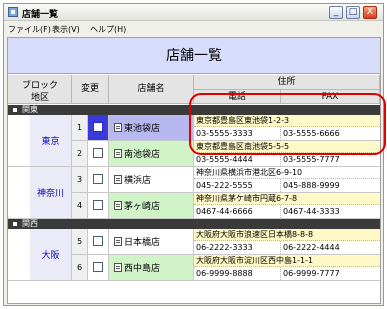  What do you see at coordinates (142, 269) in the screenshot?
I see `store-name: 西中島店` at bounding box center [142, 269].